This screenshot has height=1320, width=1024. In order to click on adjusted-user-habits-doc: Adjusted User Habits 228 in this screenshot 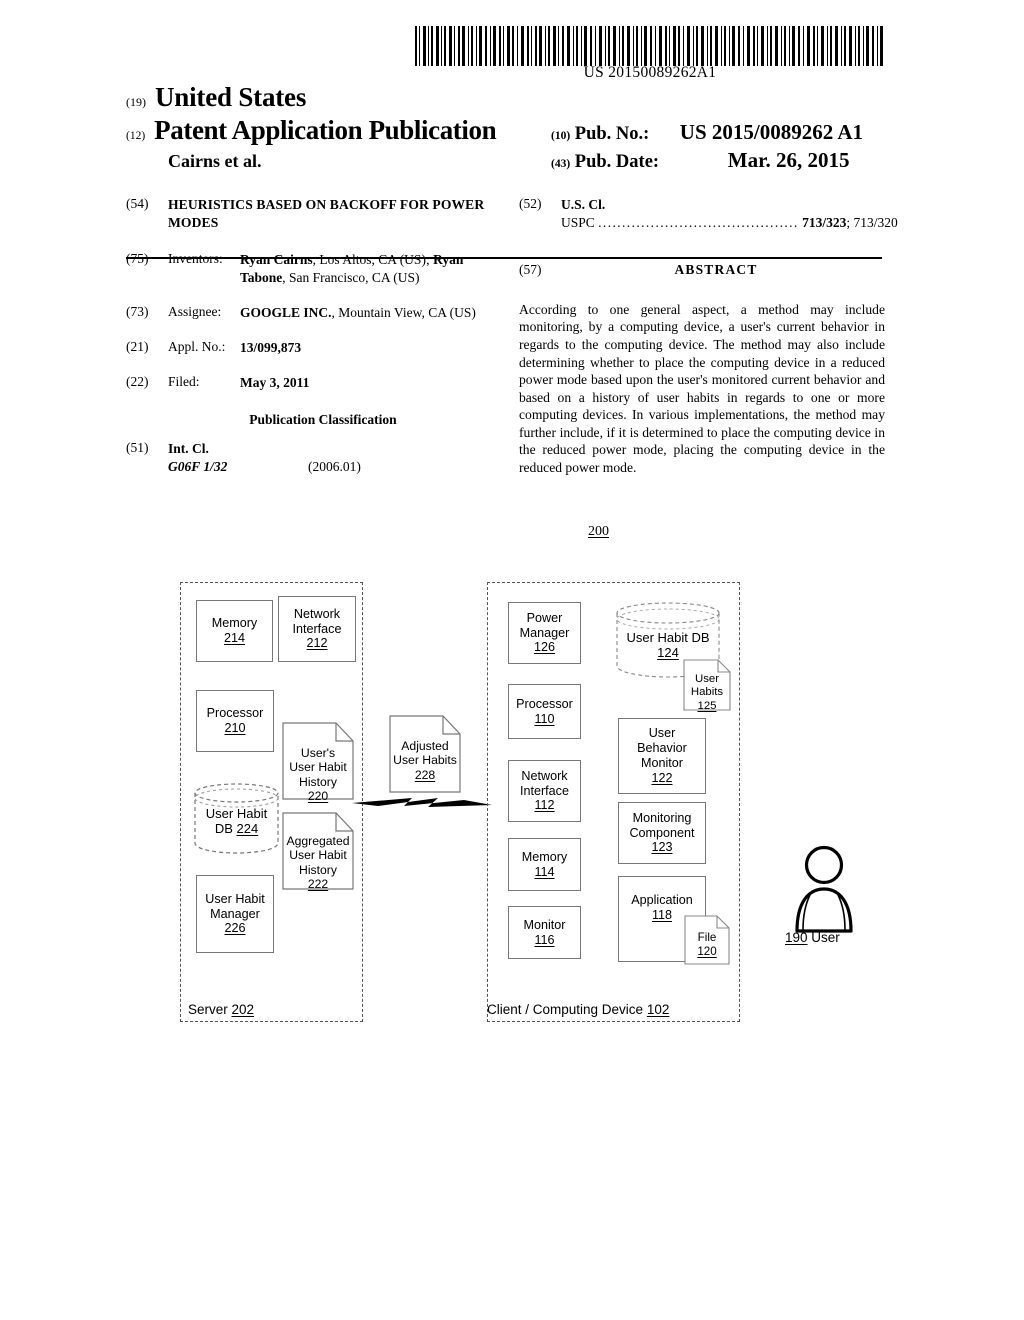, I will do `click(425, 754)`.